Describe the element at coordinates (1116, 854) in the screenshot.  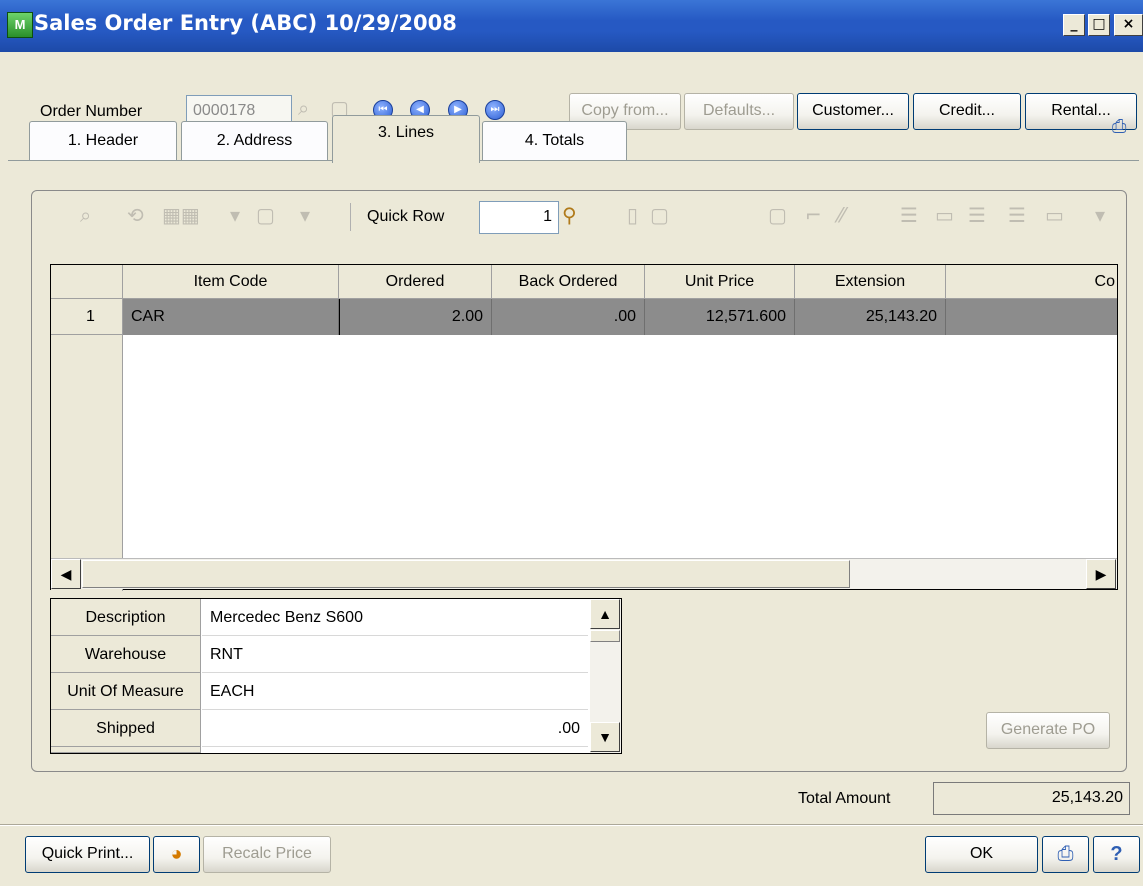
I see `help-icon: ?` at that location.